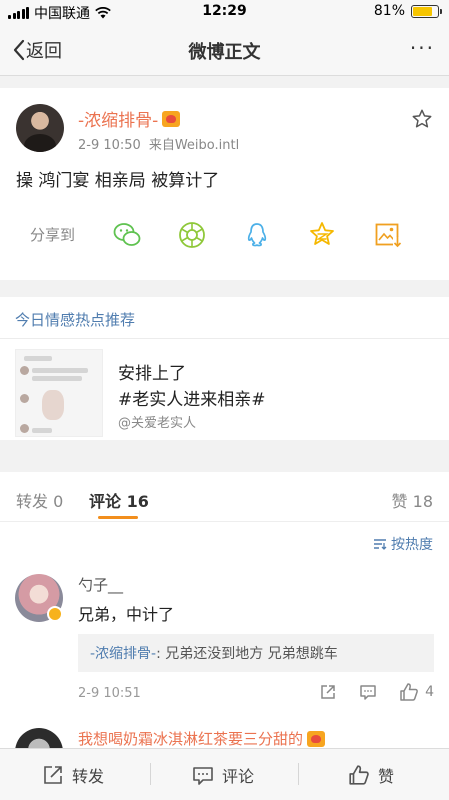 The image size is (449, 800). I want to click on comment-like-button: 4, so click(416, 692).